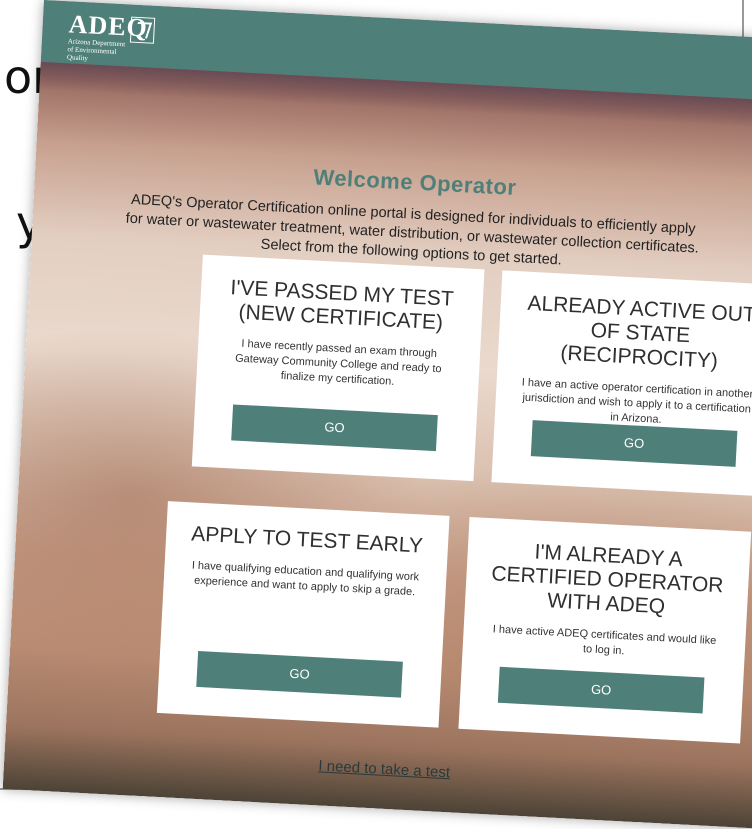 This screenshot has height=829, width=752. What do you see at coordinates (142, 30) in the screenshot?
I see `arizona-state-icon` at bounding box center [142, 30].